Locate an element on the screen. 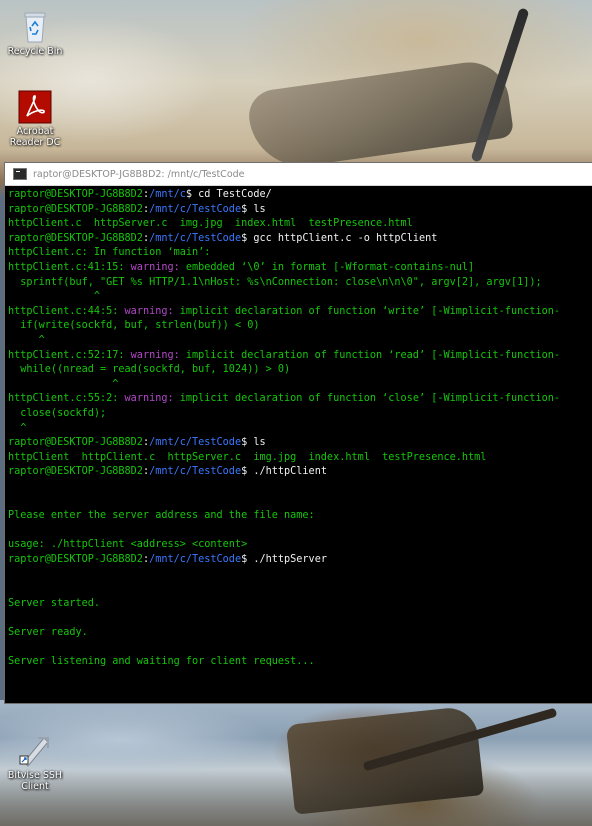 Image resolution: width=592 pixels, height=826 pixels. terminal-text: $ gcc httpClient.c -o httpClient is located at coordinates (339, 238).